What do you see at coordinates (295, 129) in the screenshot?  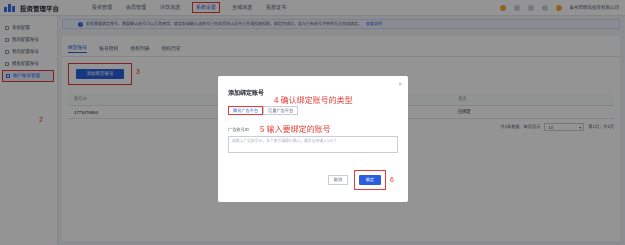 I see `annotation-step-5: 5 输入要绑定的账号` at bounding box center [295, 129].